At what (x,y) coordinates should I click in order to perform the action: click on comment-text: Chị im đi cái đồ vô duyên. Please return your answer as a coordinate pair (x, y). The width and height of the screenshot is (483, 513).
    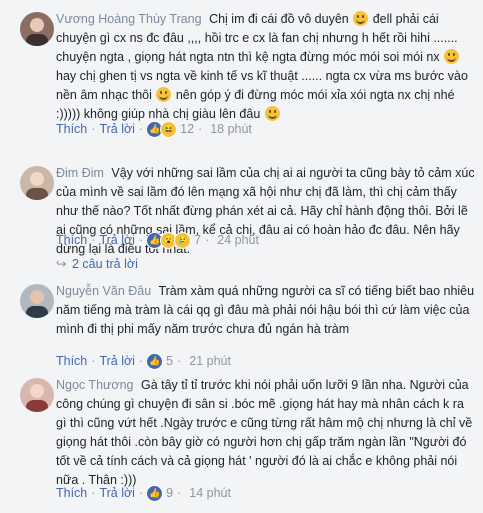
    Looking at the image, I should click on (281, 19).